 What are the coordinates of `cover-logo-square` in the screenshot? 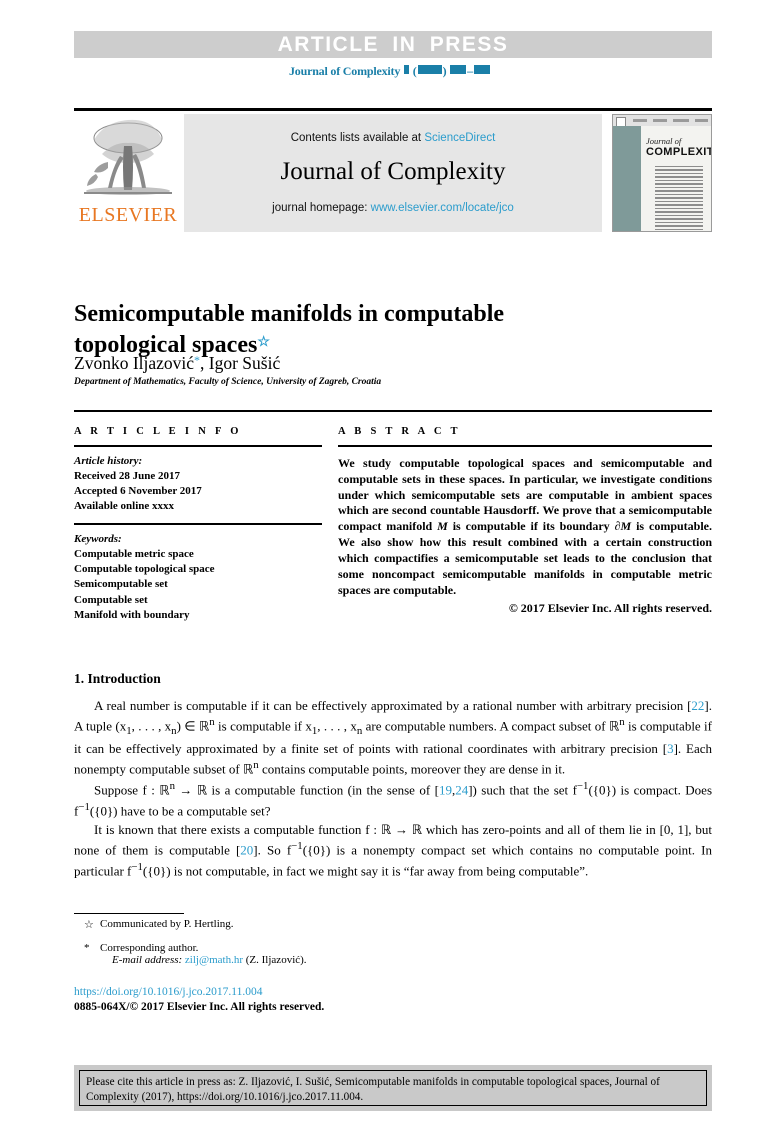 It's located at (621, 121).